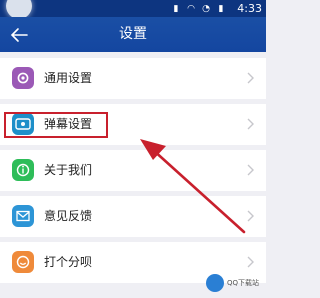  I want to click on settings-row-label: 通用设置, so click(68, 78).